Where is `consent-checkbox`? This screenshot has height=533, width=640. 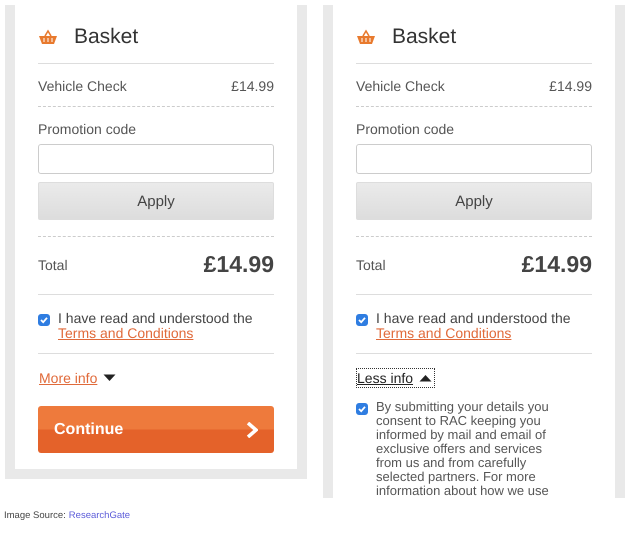 consent-checkbox is located at coordinates (362, 409).